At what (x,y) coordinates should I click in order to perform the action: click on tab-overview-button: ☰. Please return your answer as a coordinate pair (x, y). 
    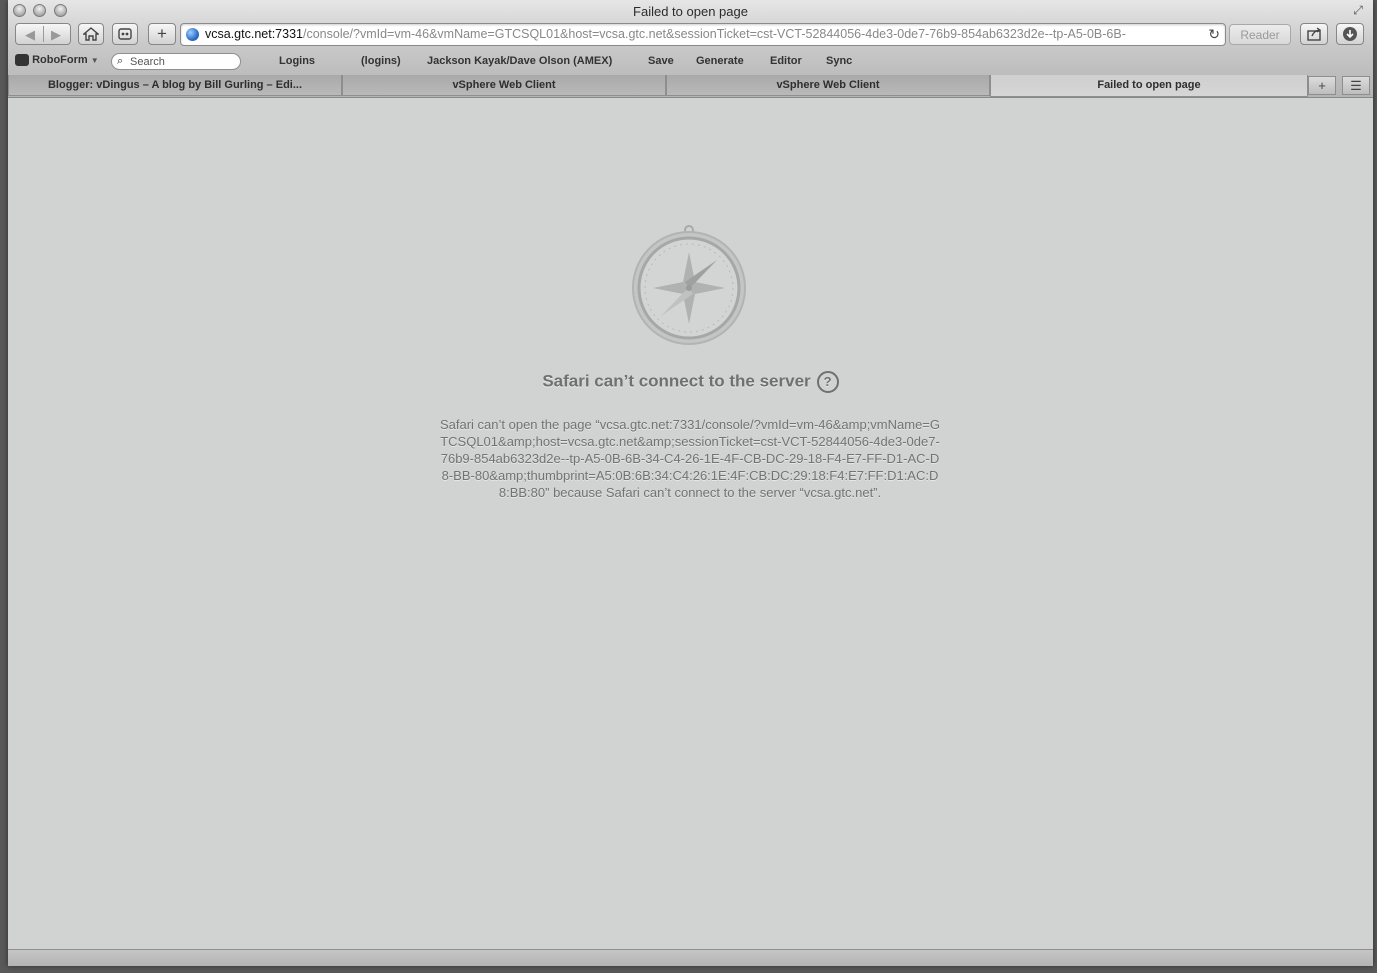
    Looking at the image, I should click on (1356, 85).